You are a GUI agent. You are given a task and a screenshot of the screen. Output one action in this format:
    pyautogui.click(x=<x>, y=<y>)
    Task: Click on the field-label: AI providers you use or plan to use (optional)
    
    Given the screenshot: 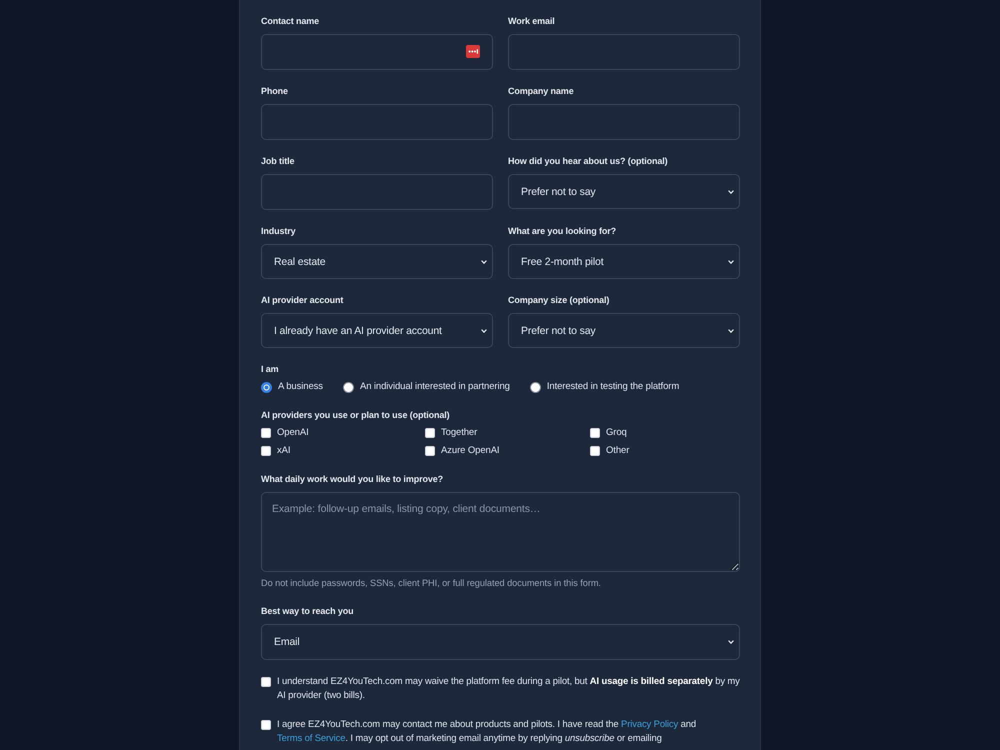 What is the action you would take?
    pyautogui.click(x=355, y=415)
    